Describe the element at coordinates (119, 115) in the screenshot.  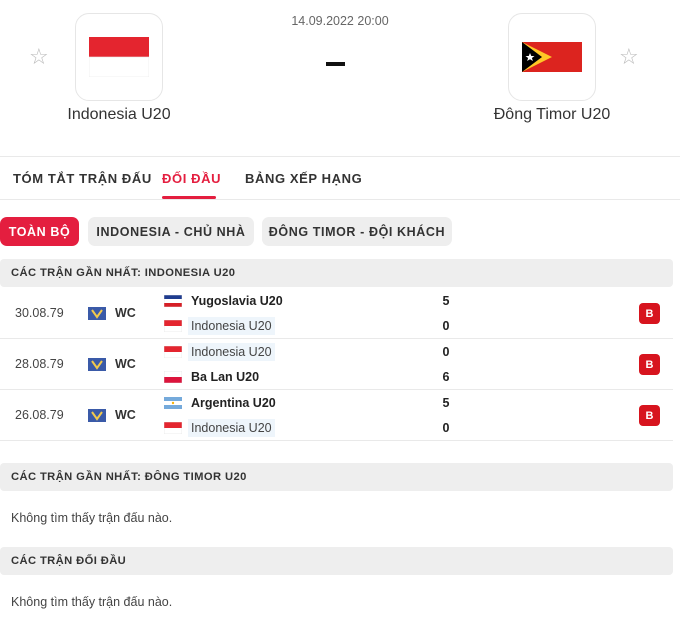
I see `home-team-name: Indonesia U20` at that location.